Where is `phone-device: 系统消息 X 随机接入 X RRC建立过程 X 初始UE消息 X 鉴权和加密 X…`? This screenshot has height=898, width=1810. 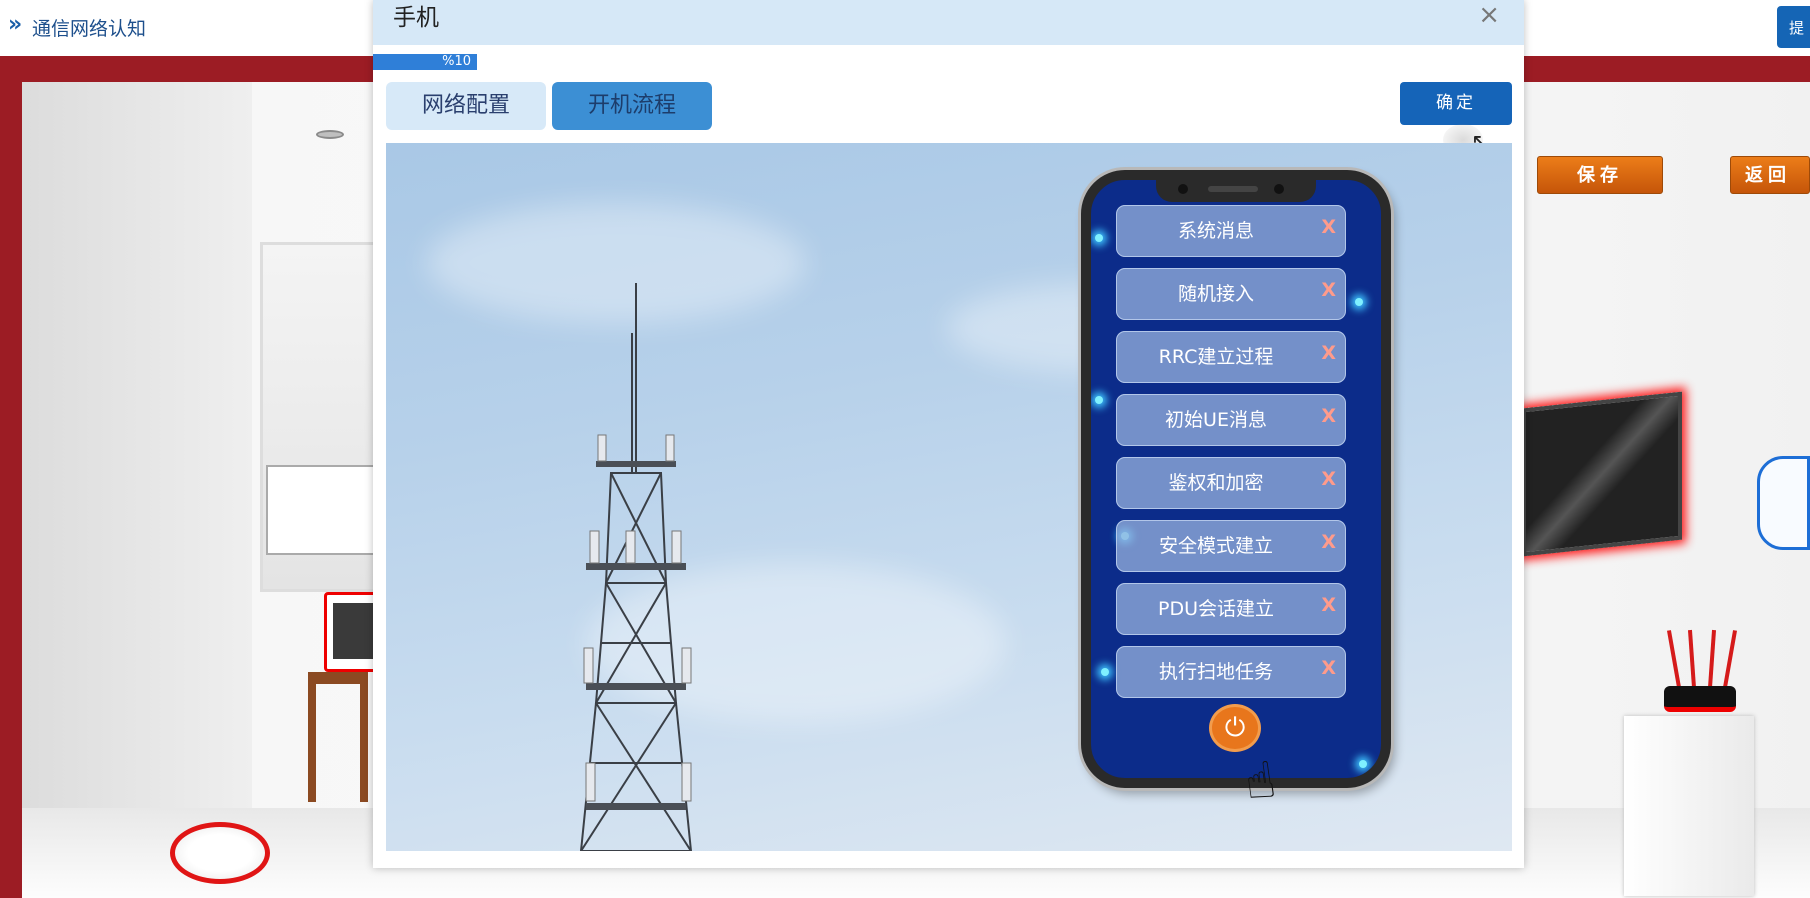
phone-device: 系统消息 X 随机接入 X RRC建立过程 X 初始UE消息 X 鉴权和加密 X… is located at coordinates (1236, 479).